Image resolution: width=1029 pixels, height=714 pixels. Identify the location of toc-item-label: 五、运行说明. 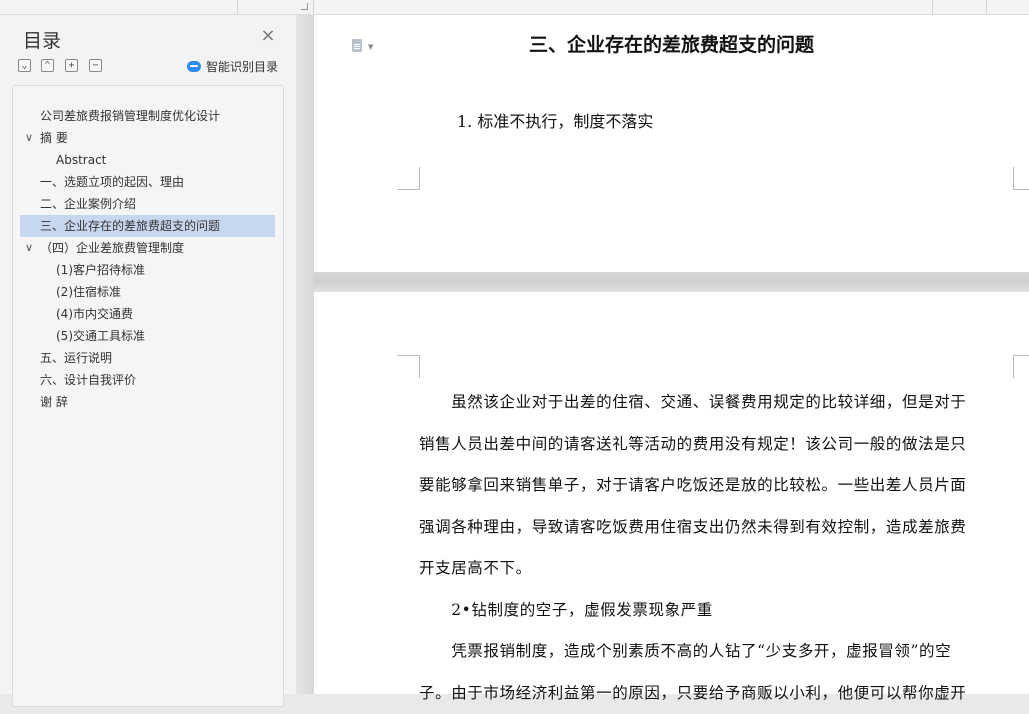
(76, 358).